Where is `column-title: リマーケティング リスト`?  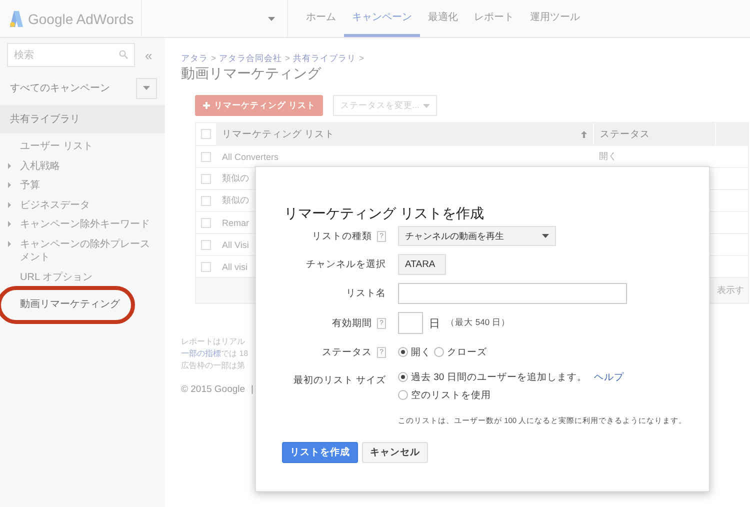
column-title: リマーケティング リスト is located at coordinates (278, 134).